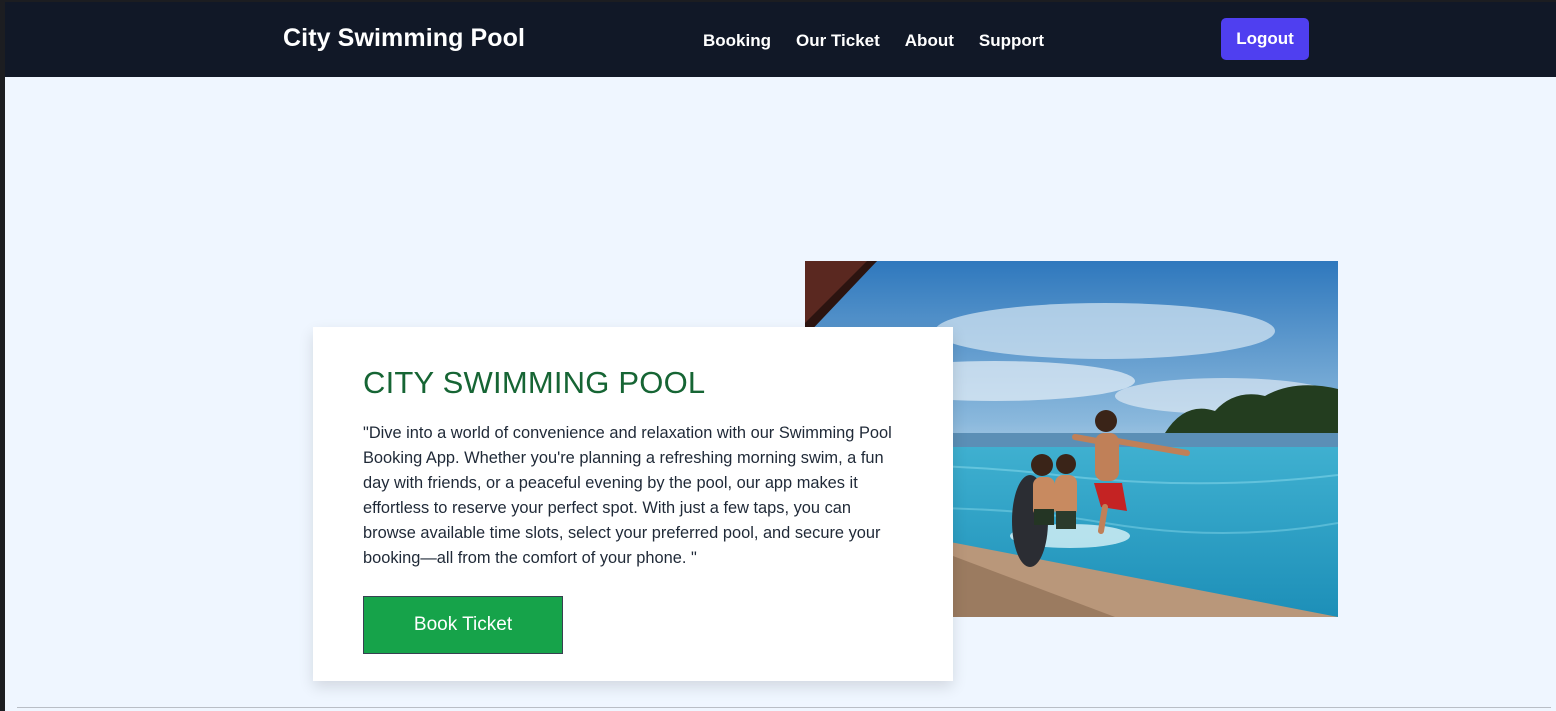 The width and height of the screenshot is (1556, 711). What do you see at coordinates (534, 382) in the screenshot?
I see `hero-title: CITY SWIMMING POOL` at bounding box center [534, 382].